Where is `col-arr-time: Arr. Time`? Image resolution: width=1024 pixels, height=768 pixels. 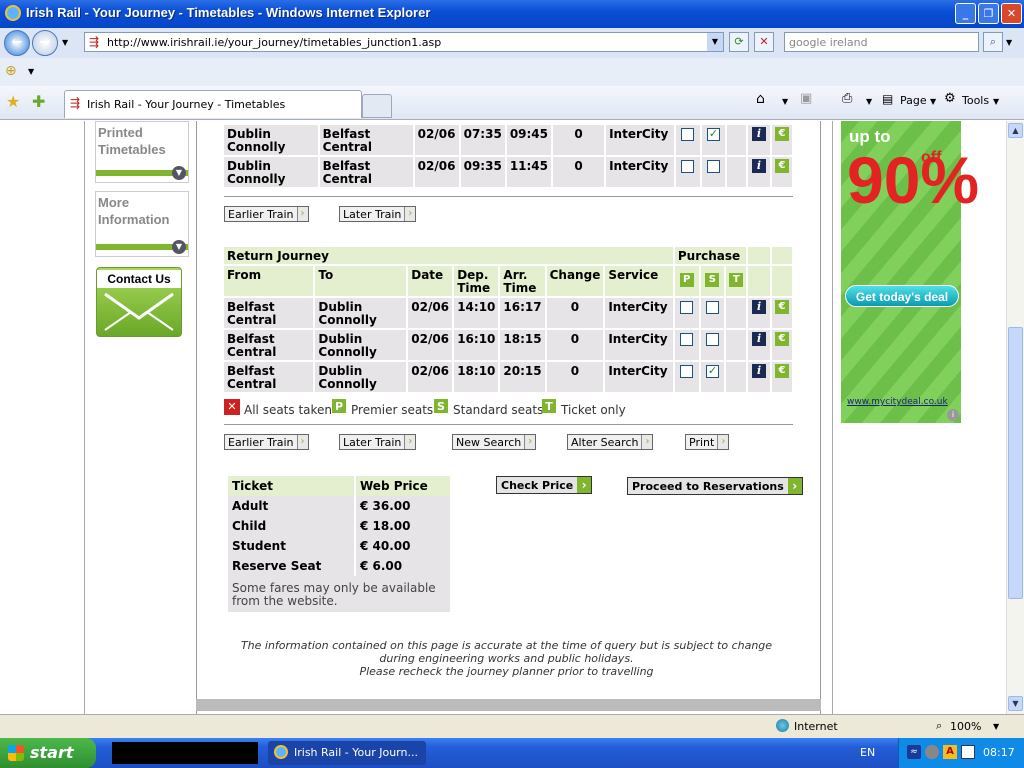 col-arr-time: Arr. Time is located at coordinates (522, 281).